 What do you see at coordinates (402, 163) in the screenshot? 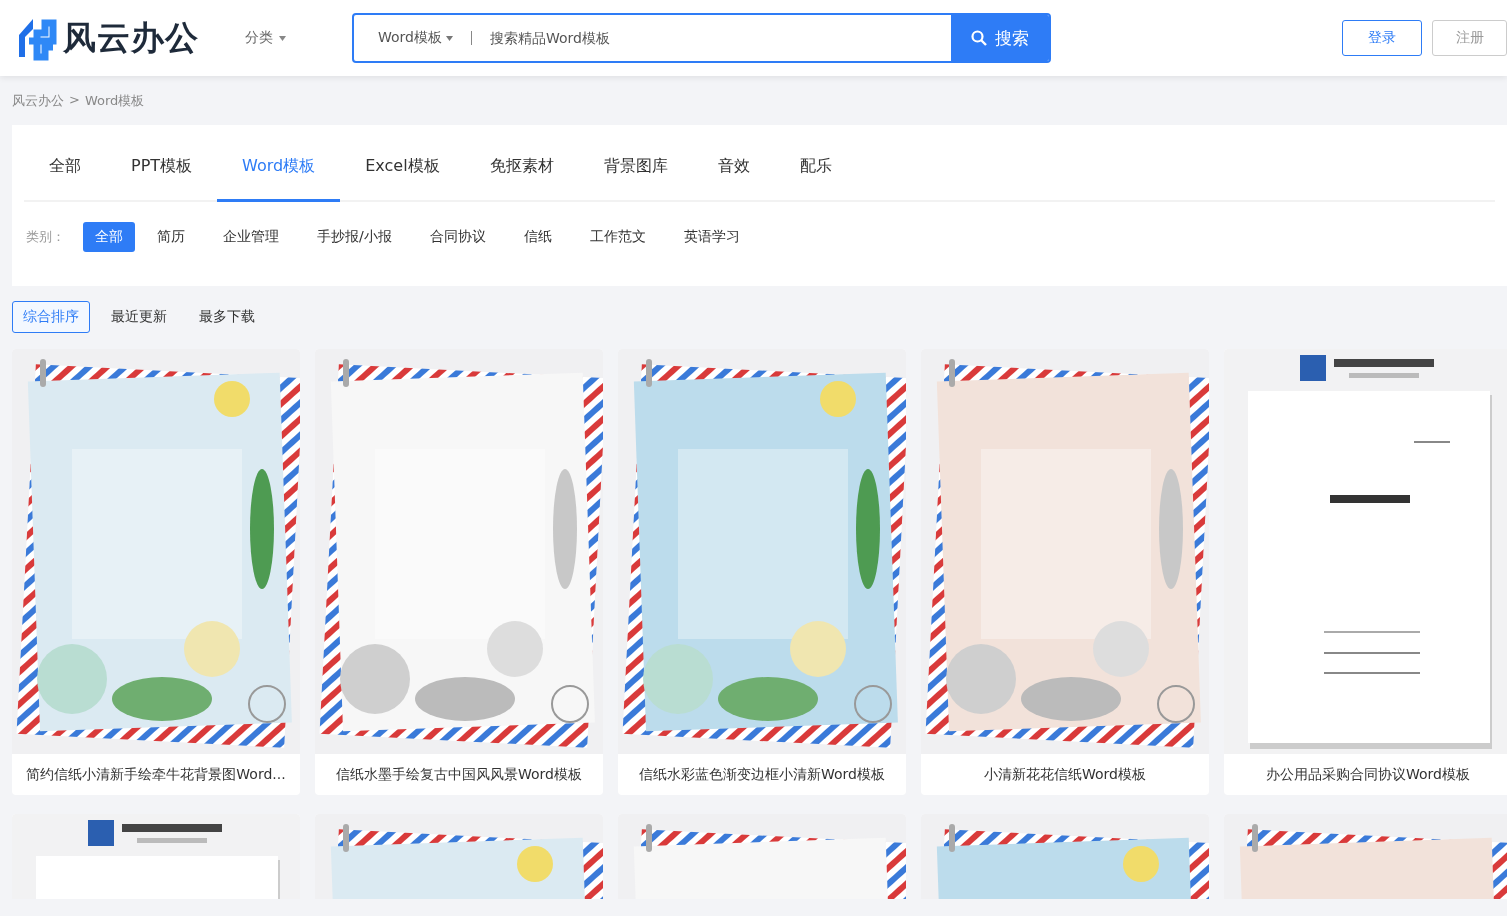
I see `category-tab: Excel模板` at bounding box center [402, 163].